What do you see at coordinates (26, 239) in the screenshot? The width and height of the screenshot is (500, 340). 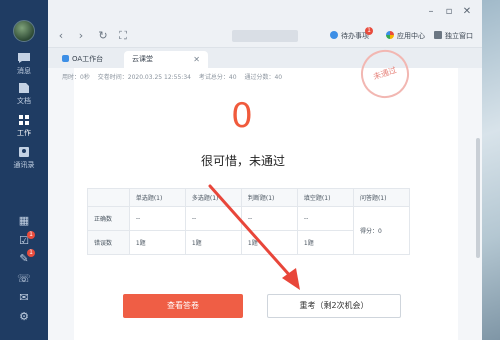 I see `tasks-icon: ☑ 1` at bounding box center [26, 239].